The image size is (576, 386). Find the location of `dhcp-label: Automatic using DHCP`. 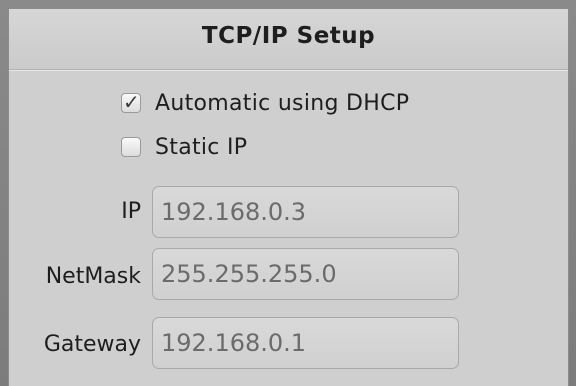

dhcp-label: Automatic using DHCP is located at coordinates (282, 103).